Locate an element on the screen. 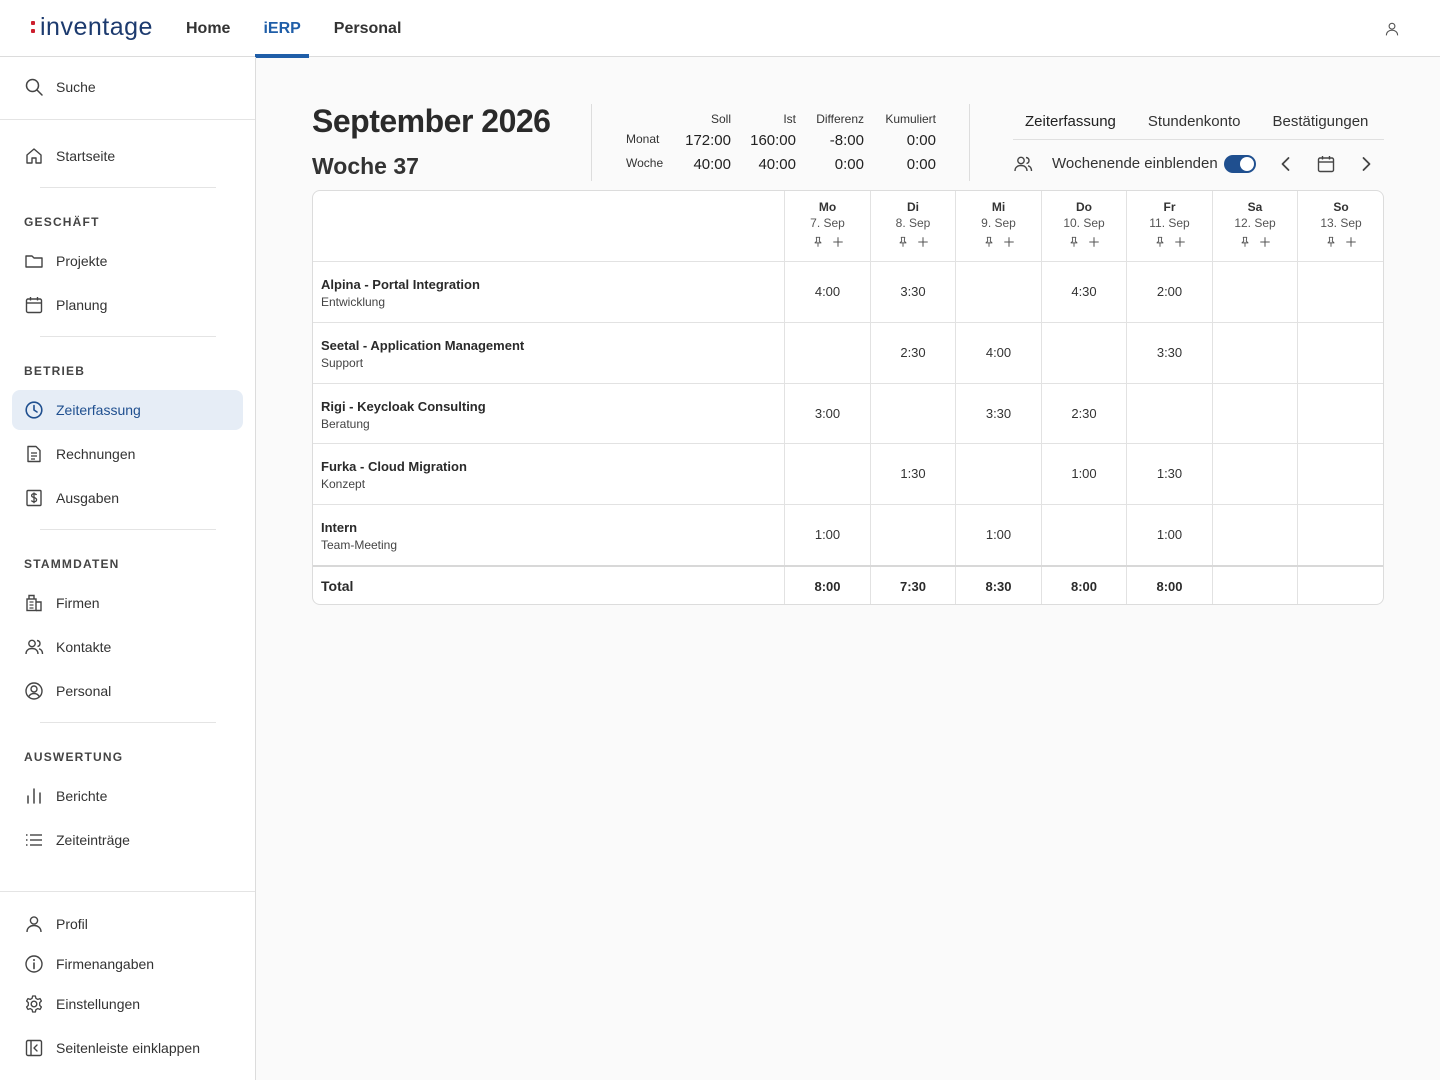 The width and height of the screenshot is (1440, 1080). total-cell: 7:30 is located at coordinates (913, 586).